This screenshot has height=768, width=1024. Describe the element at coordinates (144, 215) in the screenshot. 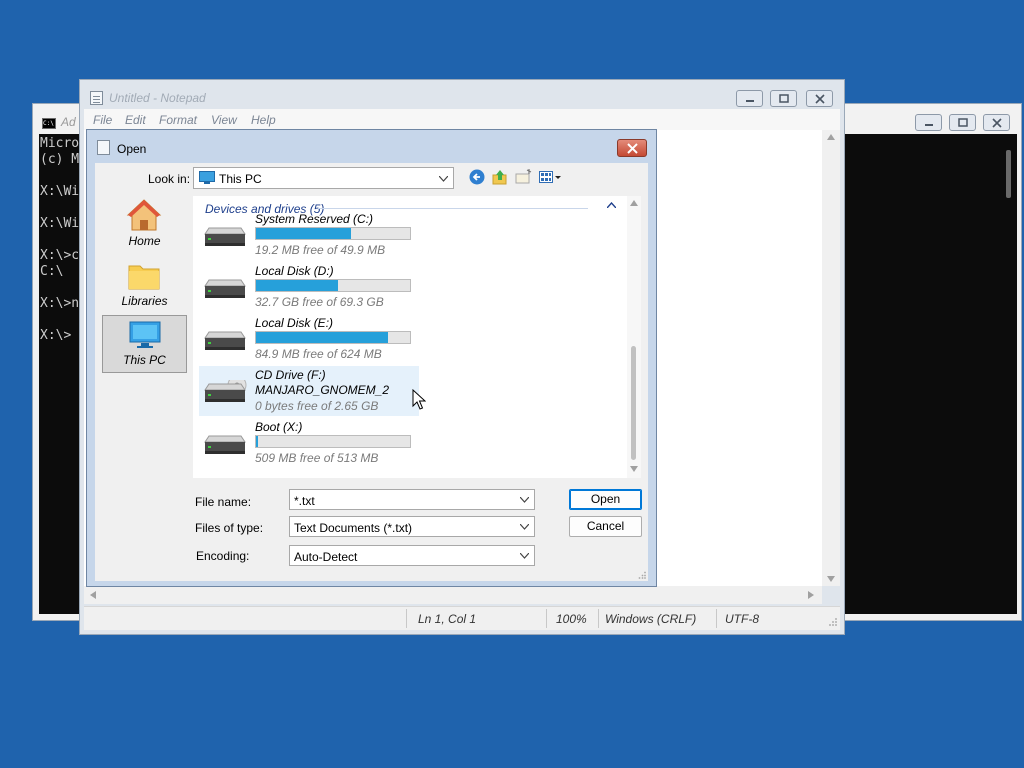

I see `home-icon` at that location.